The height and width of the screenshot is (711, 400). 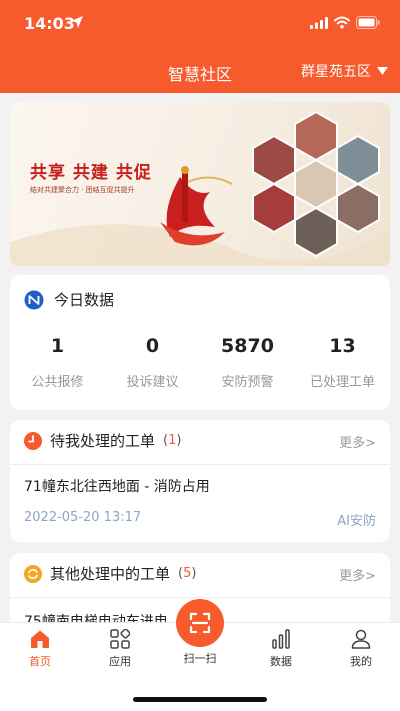 I want to click on stat-complaints: 0 投诉建议, so click(x=152, y=362).